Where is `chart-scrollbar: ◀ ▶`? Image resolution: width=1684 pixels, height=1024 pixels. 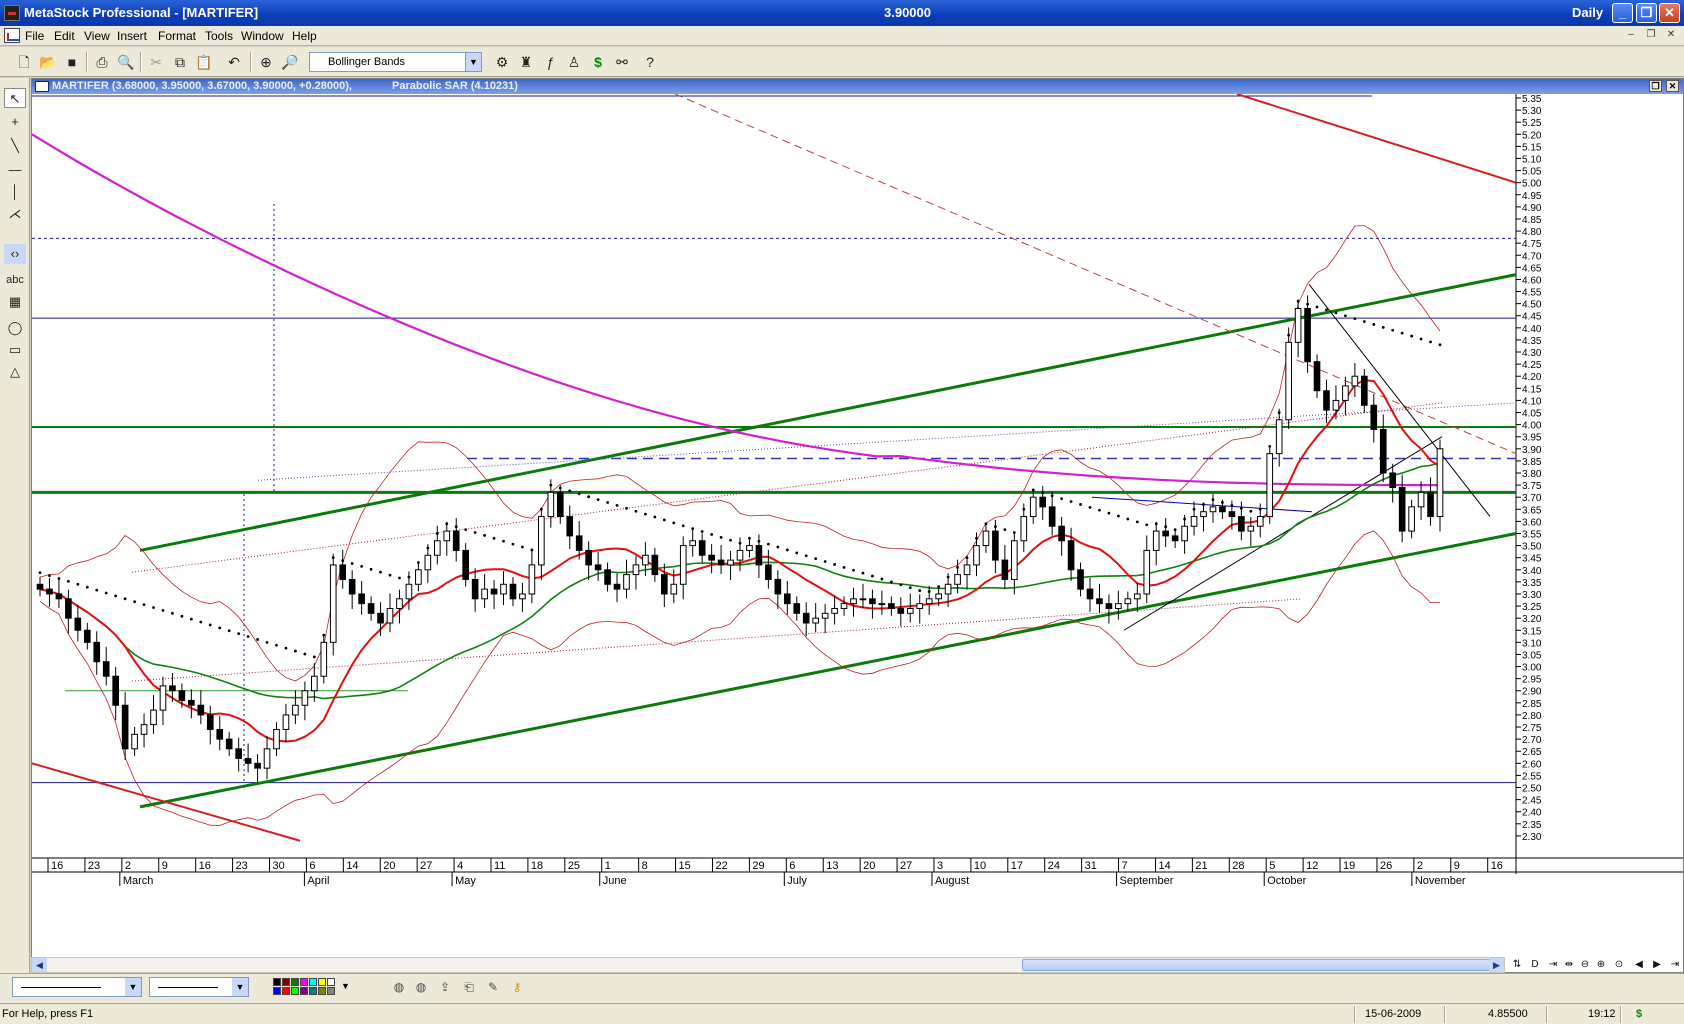
chart-scrollbar: ◀ ▶ is located at coordinates (768, 965).